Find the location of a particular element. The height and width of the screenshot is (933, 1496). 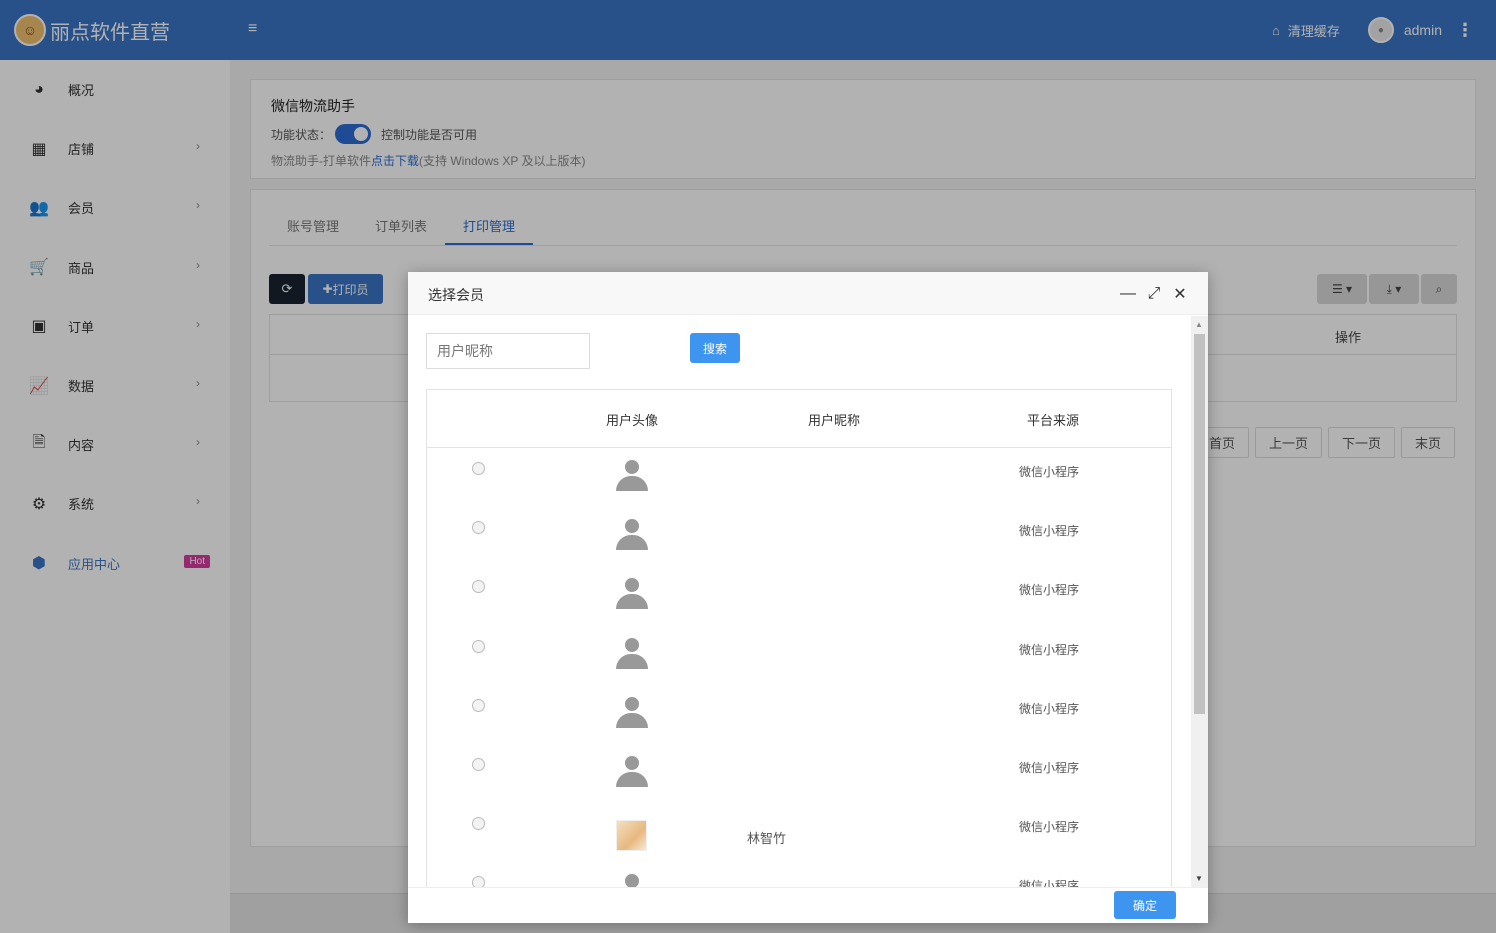

search-button: 搜索 is located at coordinates (715, 348).